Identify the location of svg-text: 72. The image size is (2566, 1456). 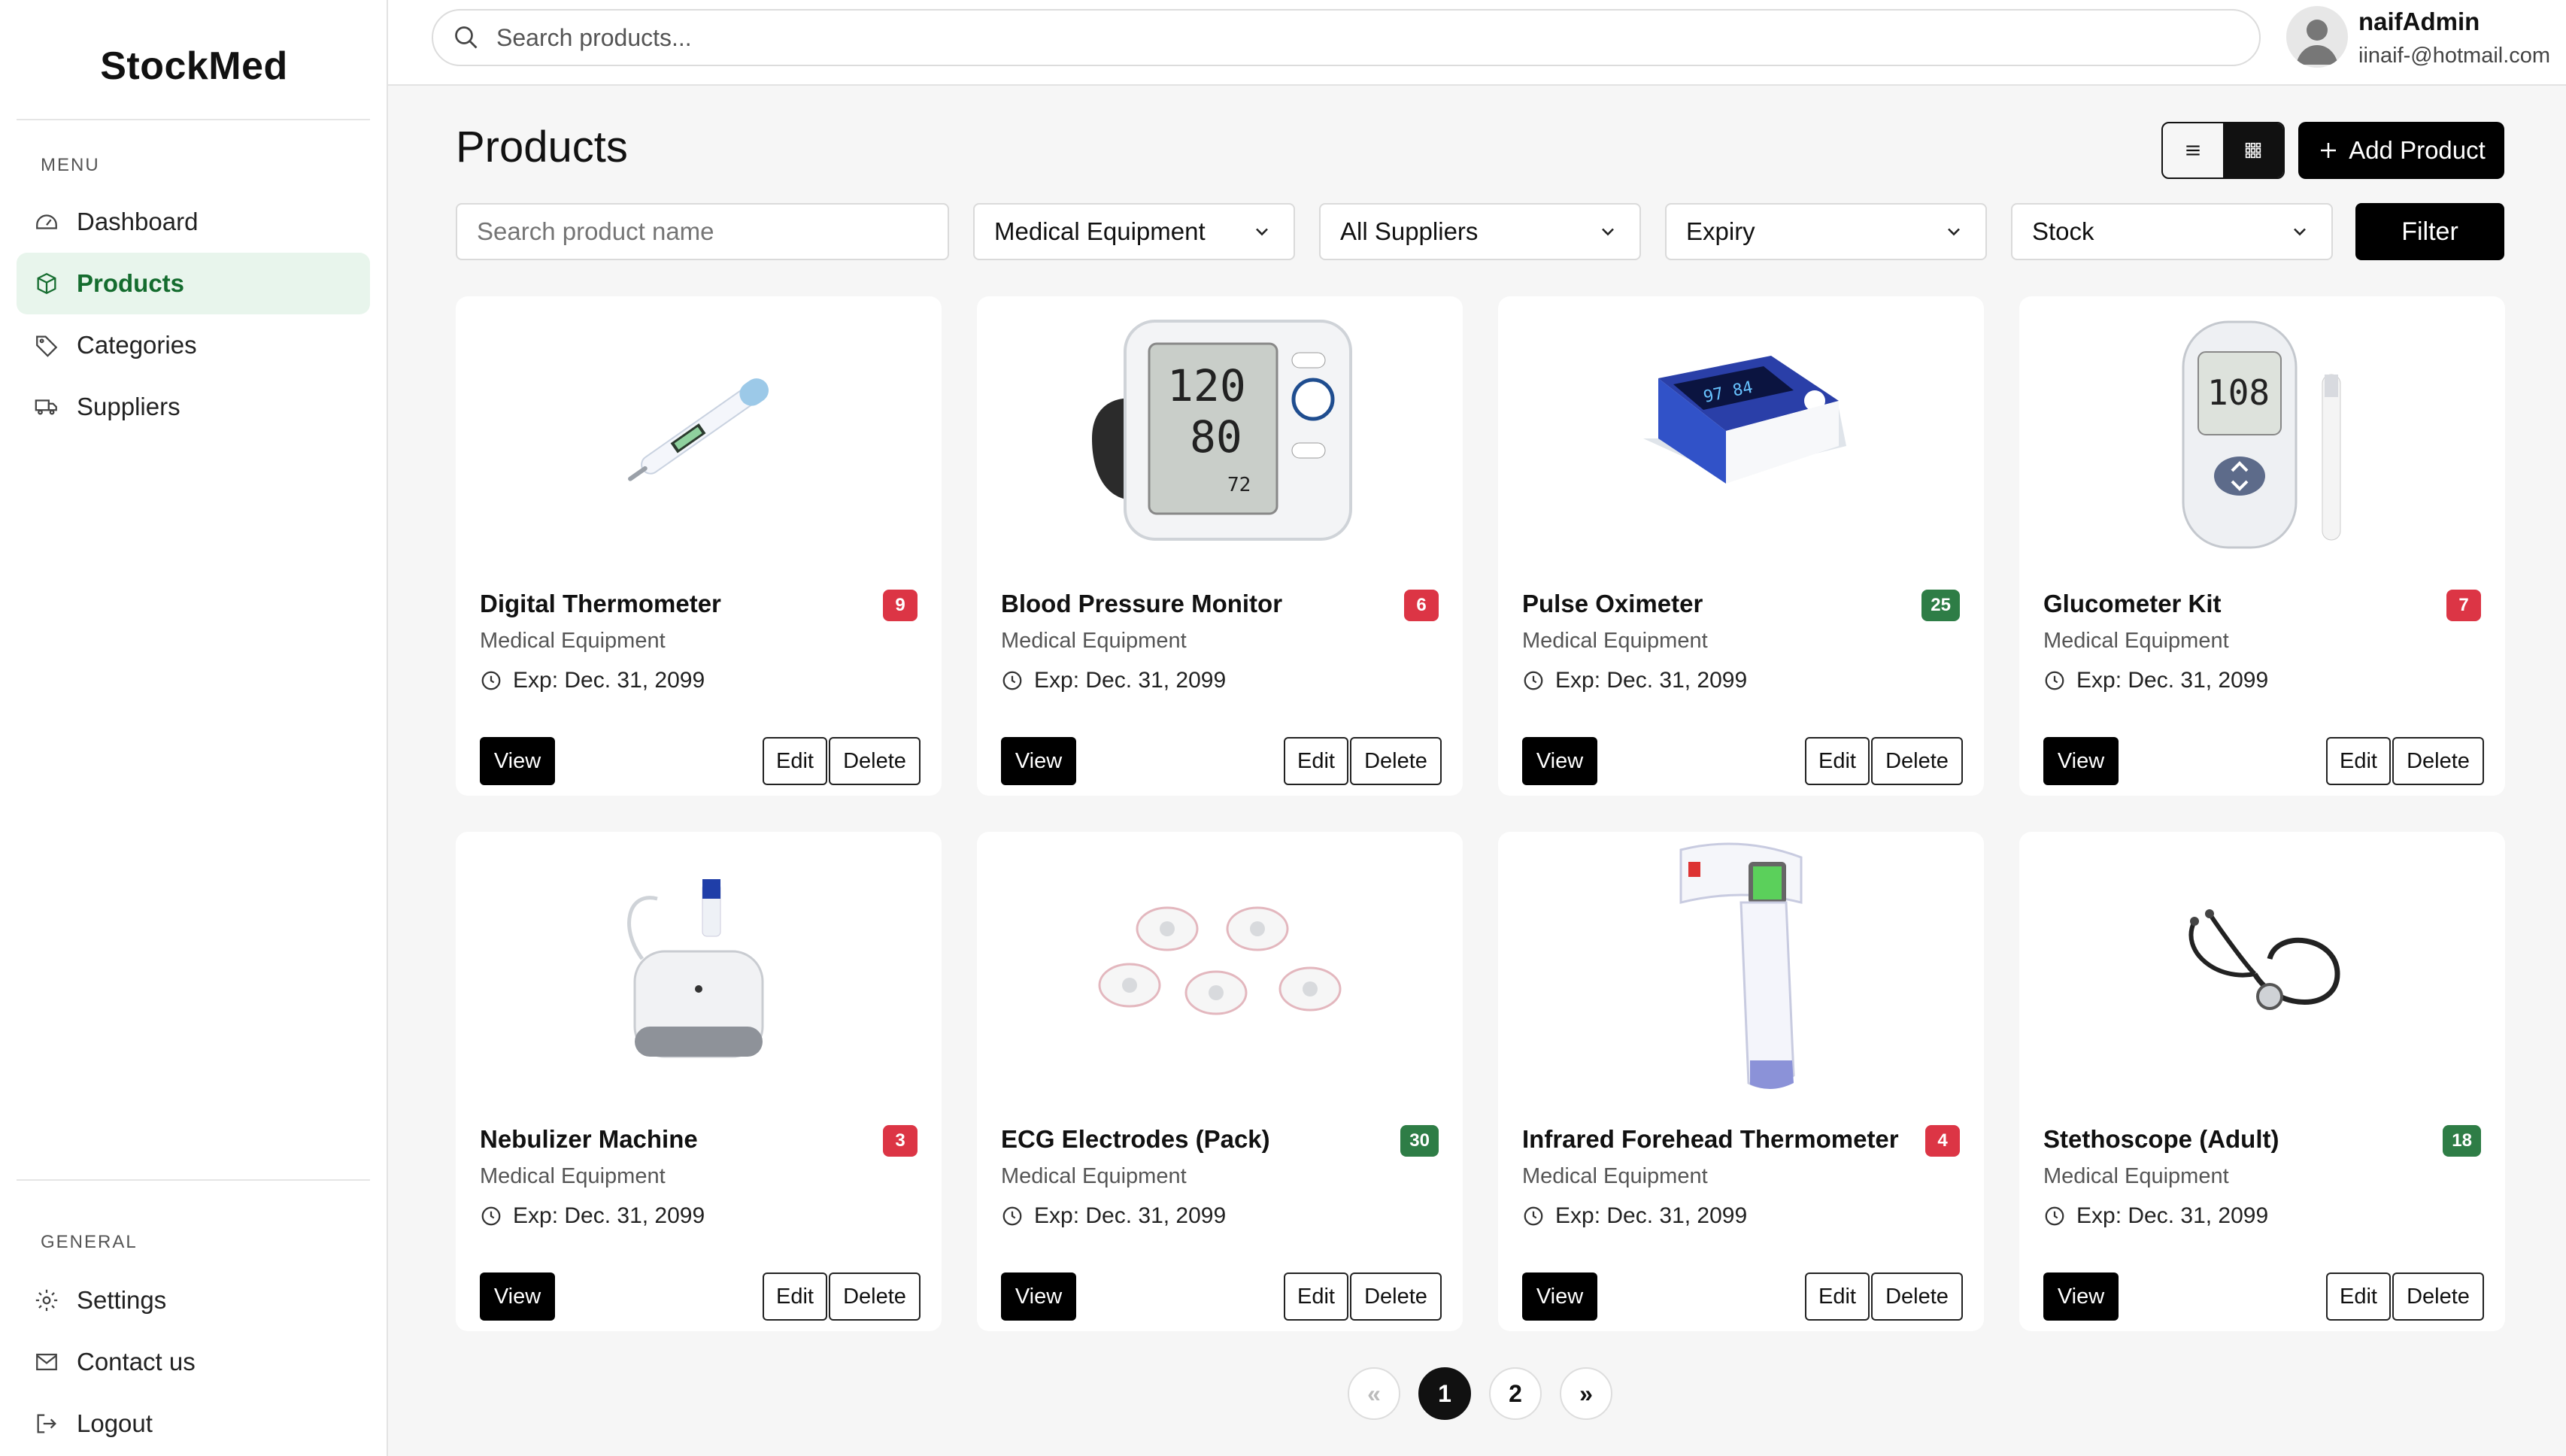
(1239, 485).